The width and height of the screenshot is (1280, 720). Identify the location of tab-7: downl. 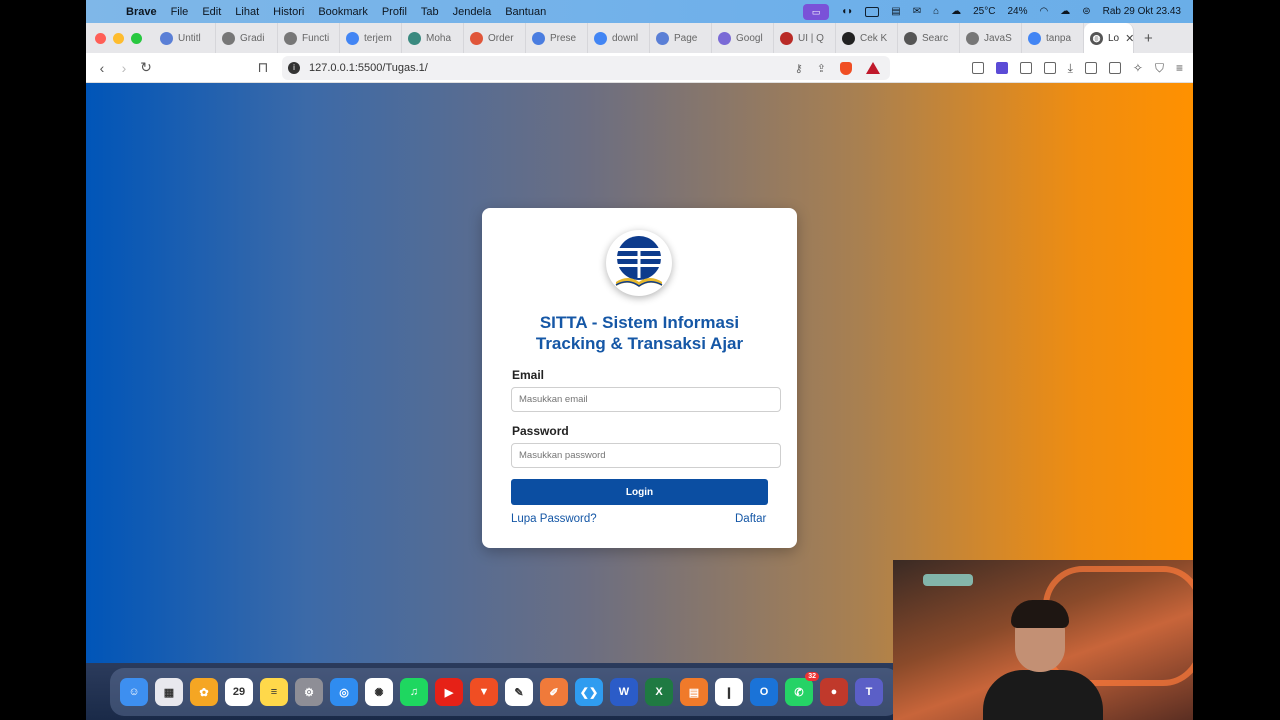
(619, 38).